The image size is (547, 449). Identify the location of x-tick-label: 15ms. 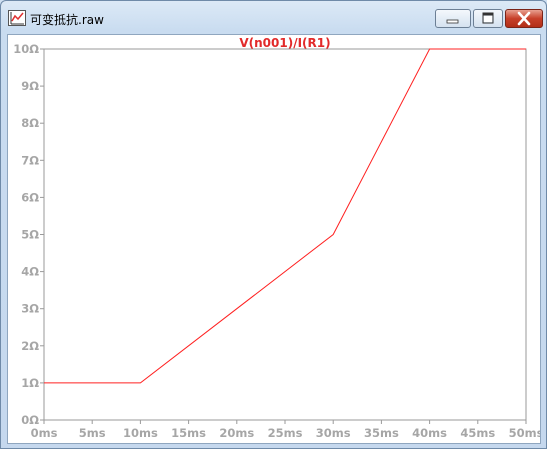
(188, 433).